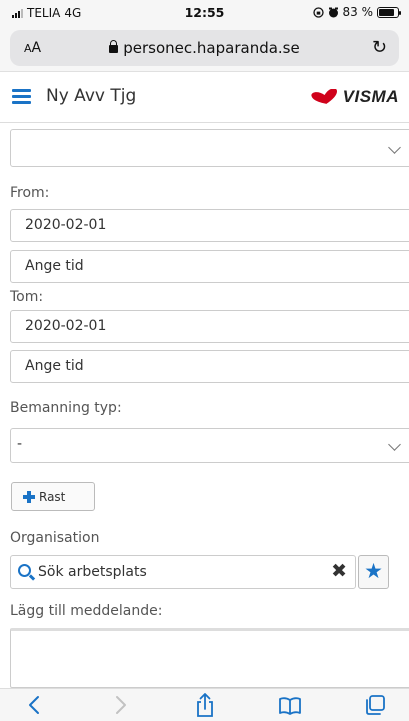 This screenshot has height=721, width=409. I want to click on add-break-button: Rast, so click(53, 496).